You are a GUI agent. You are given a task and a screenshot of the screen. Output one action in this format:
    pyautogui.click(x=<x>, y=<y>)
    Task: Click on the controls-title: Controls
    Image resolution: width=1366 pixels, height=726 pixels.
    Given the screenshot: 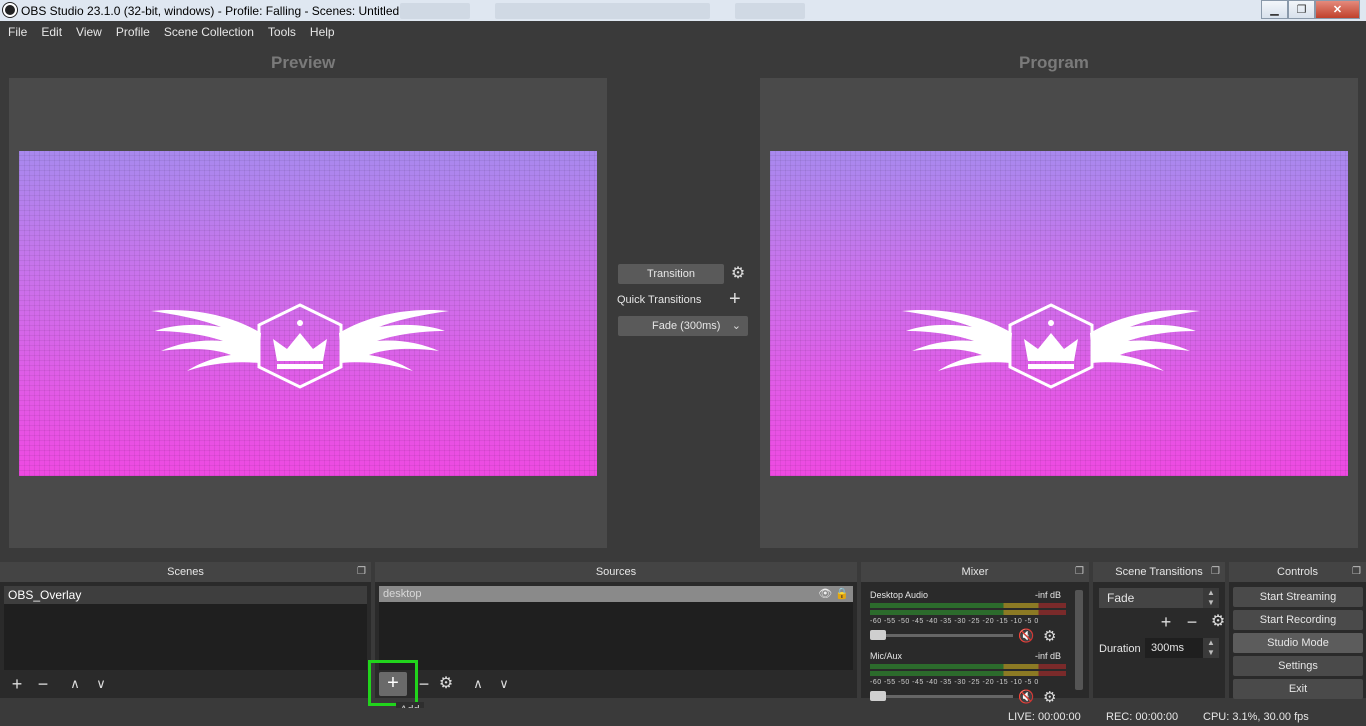 What is the action you would take?
    pyautogui.click(x=1297, y=572)
    